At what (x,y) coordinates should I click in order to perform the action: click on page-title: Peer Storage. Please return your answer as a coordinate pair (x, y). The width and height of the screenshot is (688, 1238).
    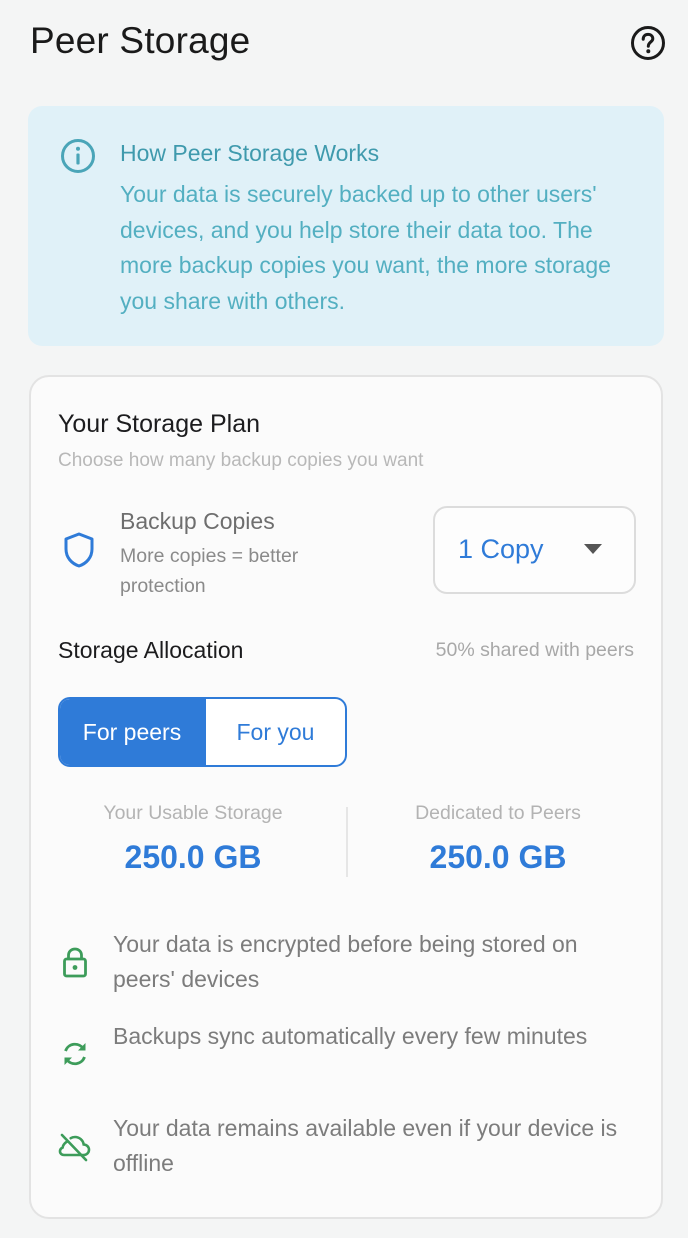
    Looking at the image, I should click on (140, 40).